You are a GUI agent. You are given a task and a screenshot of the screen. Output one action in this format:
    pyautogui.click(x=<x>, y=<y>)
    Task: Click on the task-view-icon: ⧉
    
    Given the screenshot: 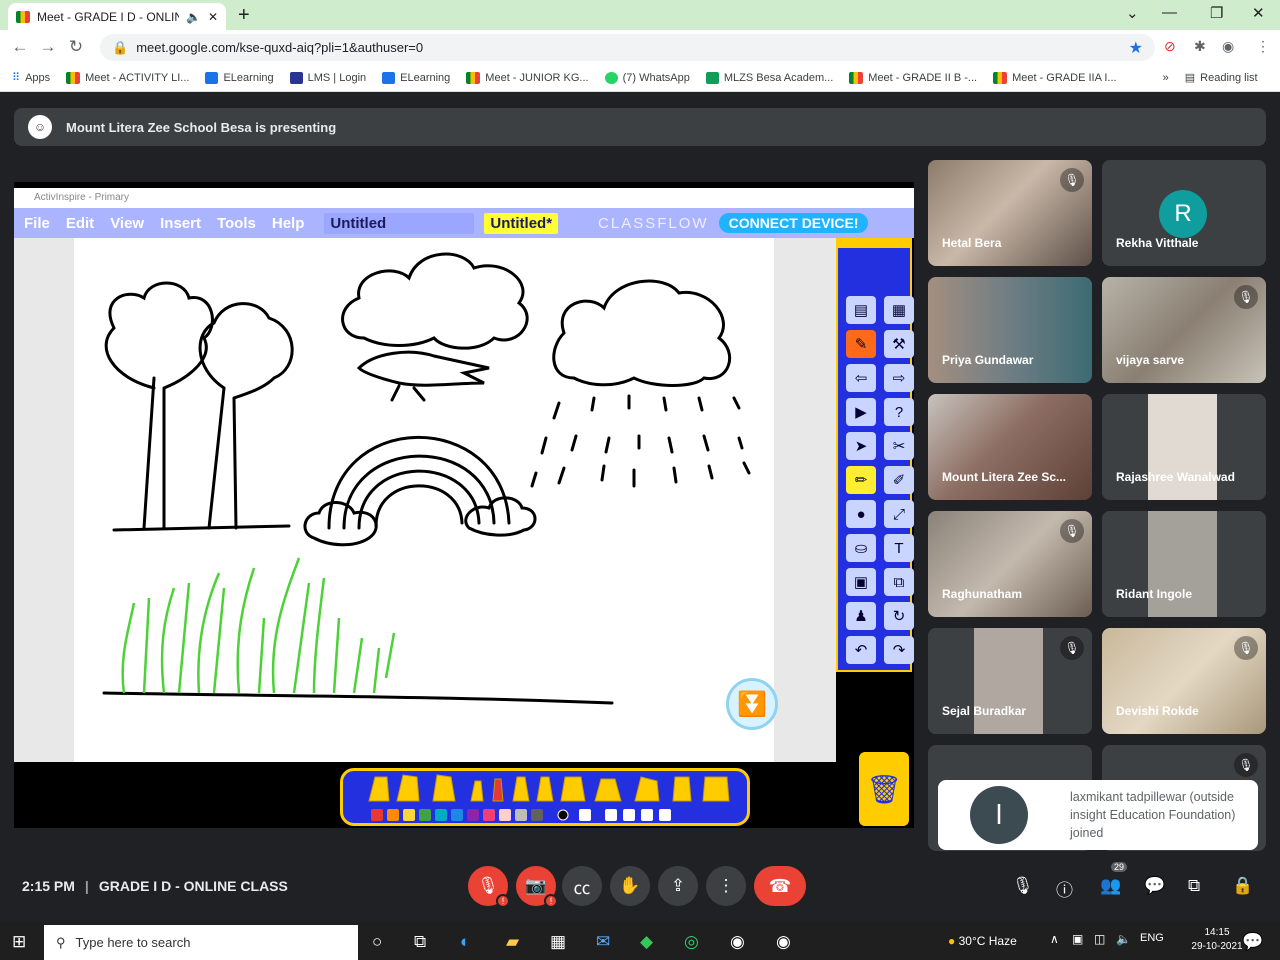 What is the action you would take?
    pyautogui.click(x=420, y=942)
    